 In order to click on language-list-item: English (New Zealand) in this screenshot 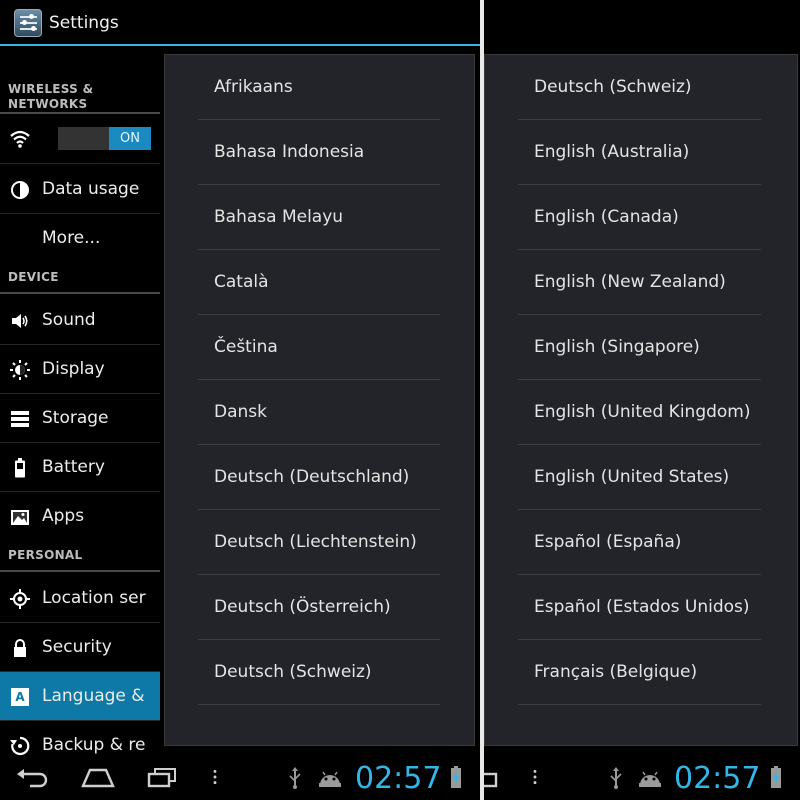, I will do `click(639, 282)`.